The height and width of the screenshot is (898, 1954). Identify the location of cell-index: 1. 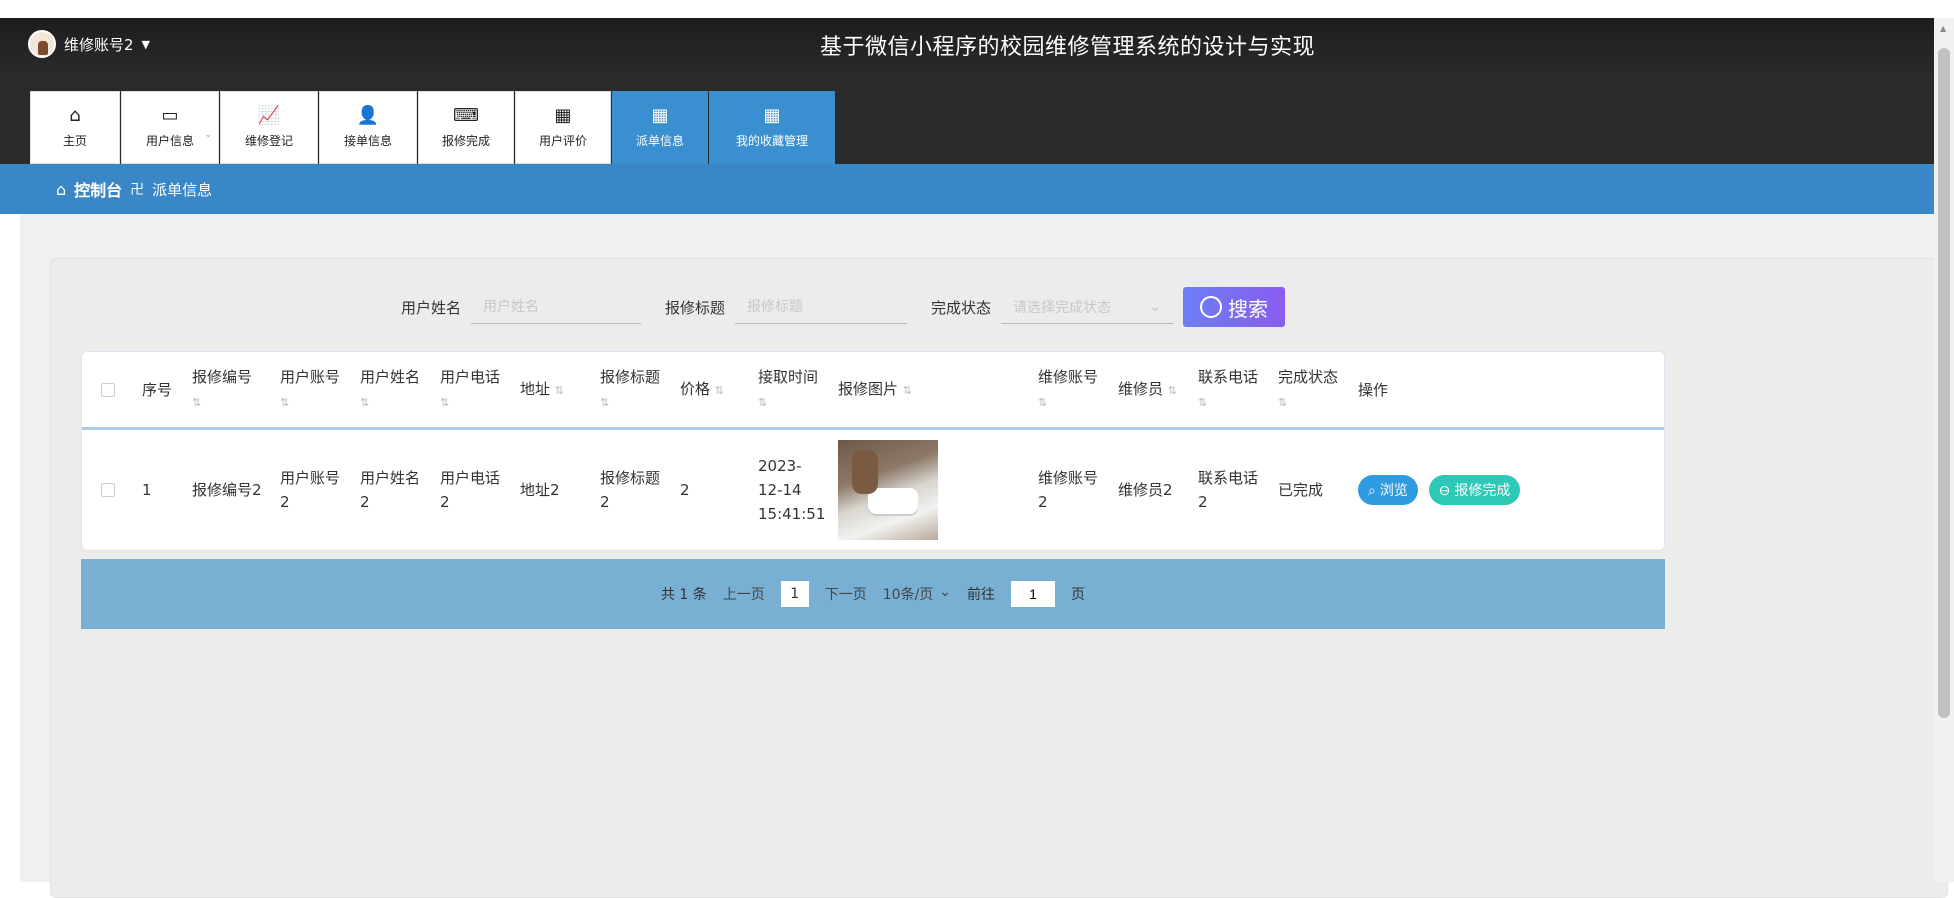
(147, 490).